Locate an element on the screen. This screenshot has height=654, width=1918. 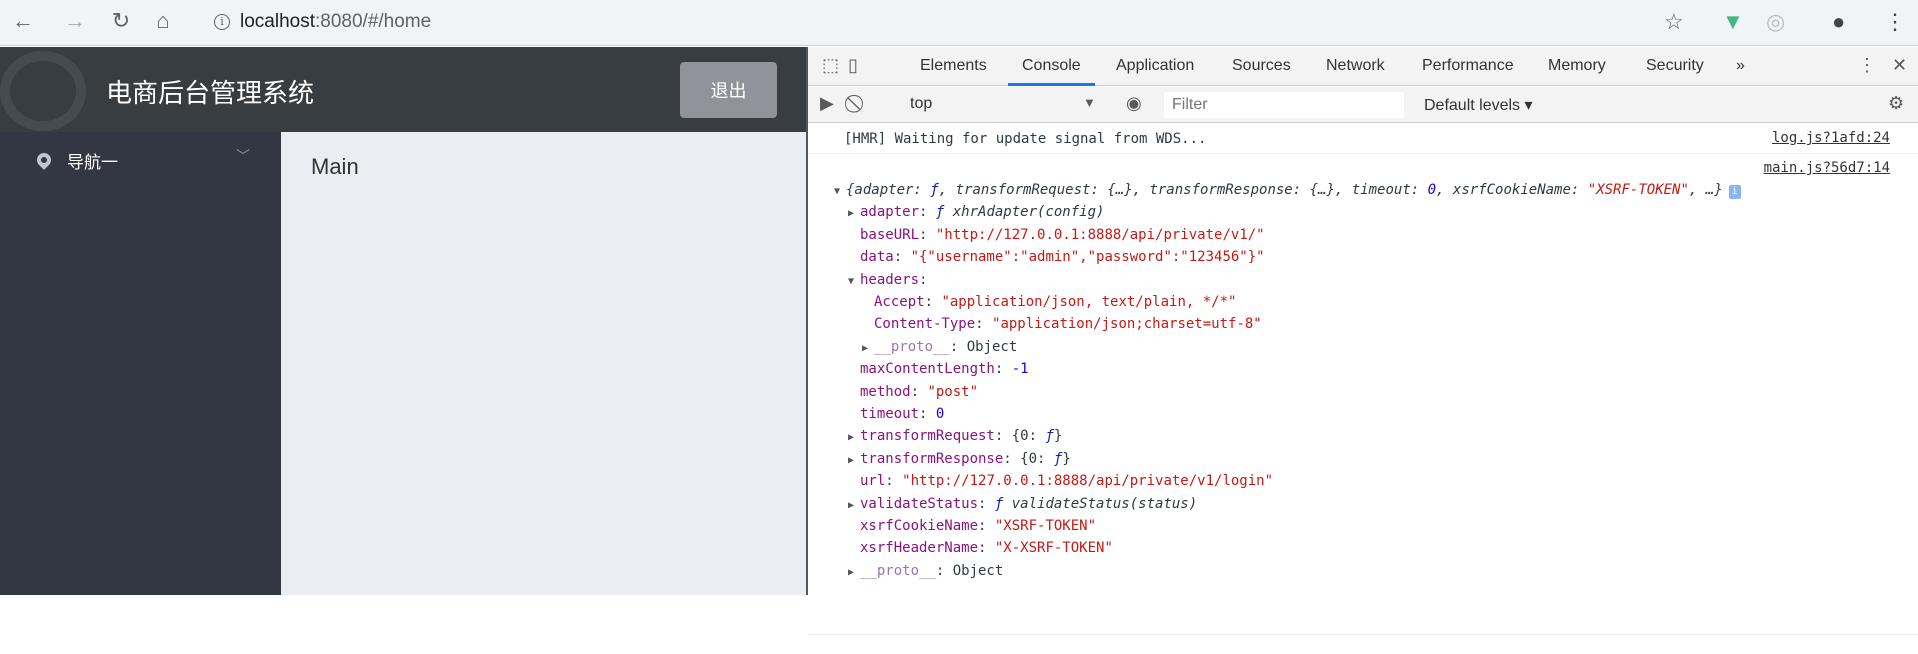
console-object-line: xsrfCookieName: "XSRF-TOKEN" is located at coordinates (972, 526).